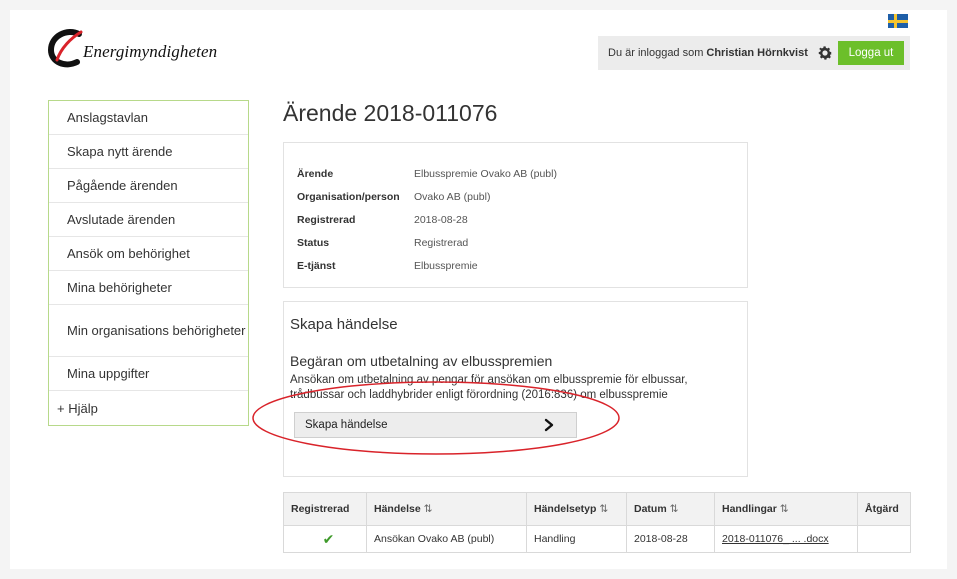 This screenshot has height=579, width=957. What do you see at coordinates (148, 408) in the screenshot?
I see `sidebar-item-hjalp: + Hjälp` at bounding box center [148, 408].